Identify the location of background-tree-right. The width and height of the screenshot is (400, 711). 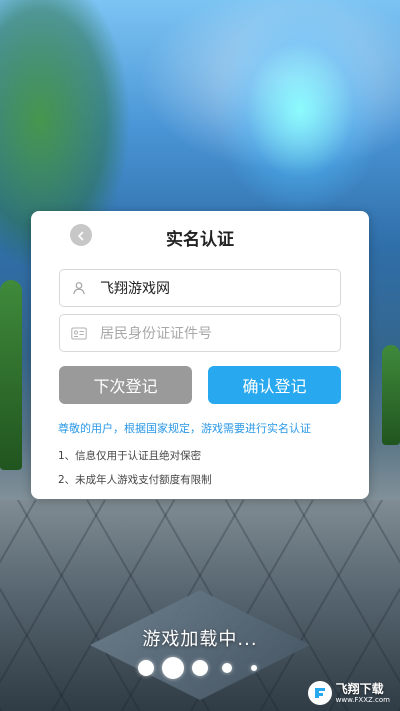
(391, 395).